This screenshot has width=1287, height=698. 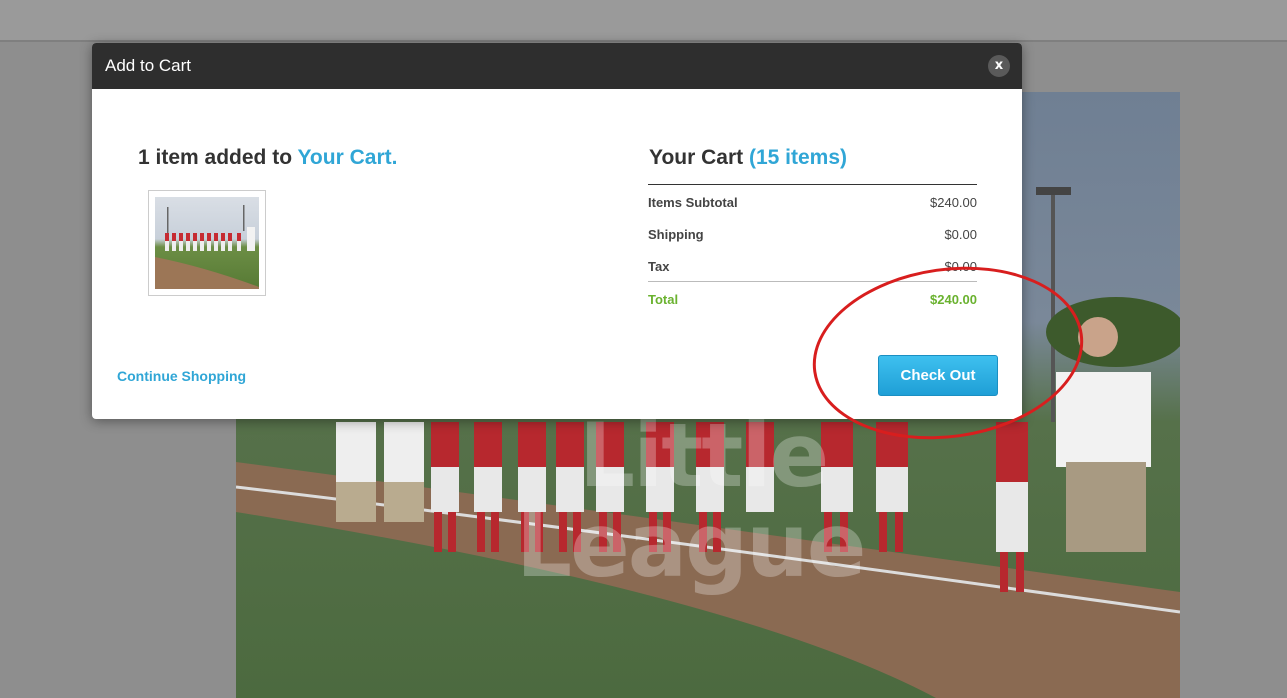 What do you see at coordinates (663, 299) in the screenshot?
I see `total-label: Total` at bounding box center [663, 299].